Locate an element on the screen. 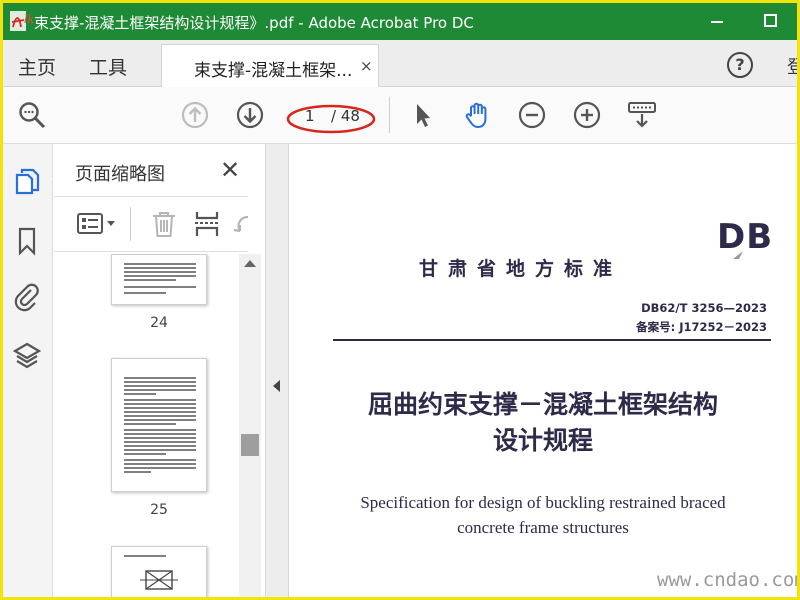  document-tab-close-button: × is located at coordinates (366, 66).